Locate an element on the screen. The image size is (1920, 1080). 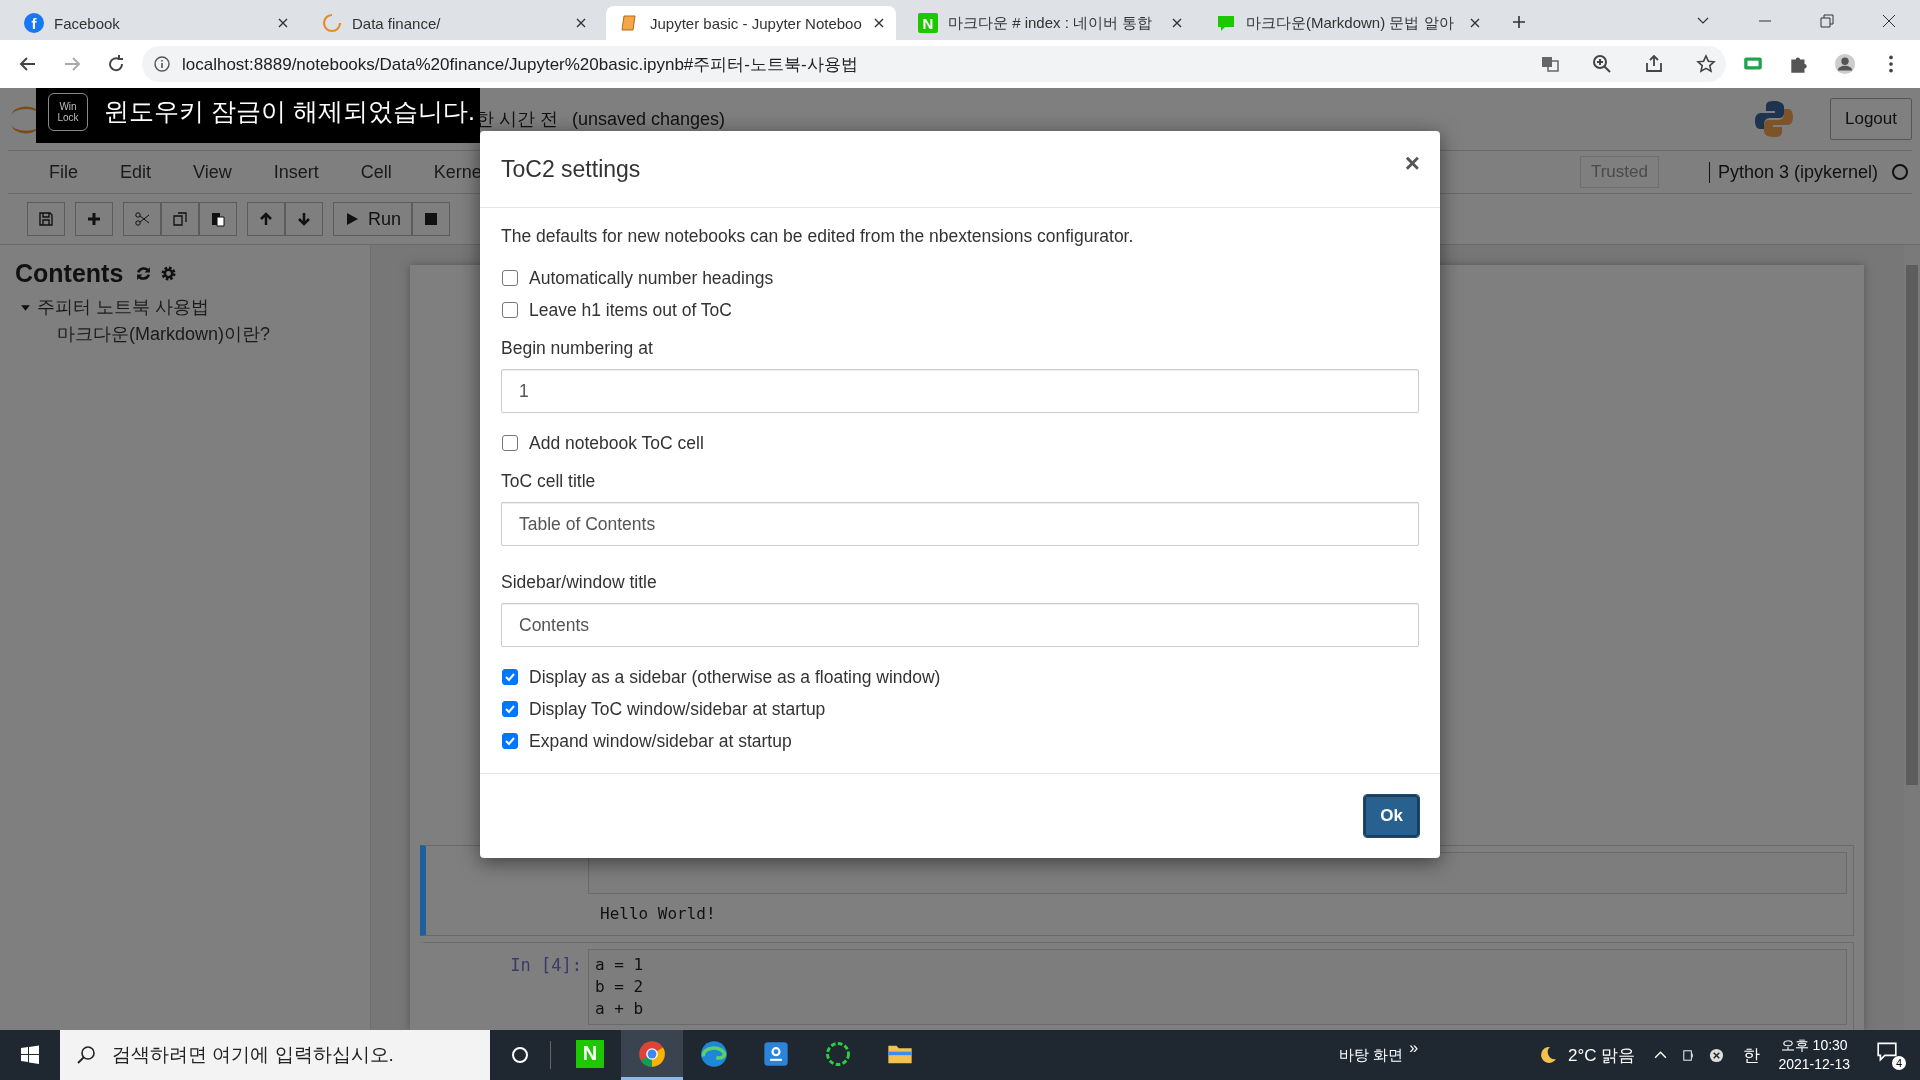
copy-icon is located at coordinates (180, 219).